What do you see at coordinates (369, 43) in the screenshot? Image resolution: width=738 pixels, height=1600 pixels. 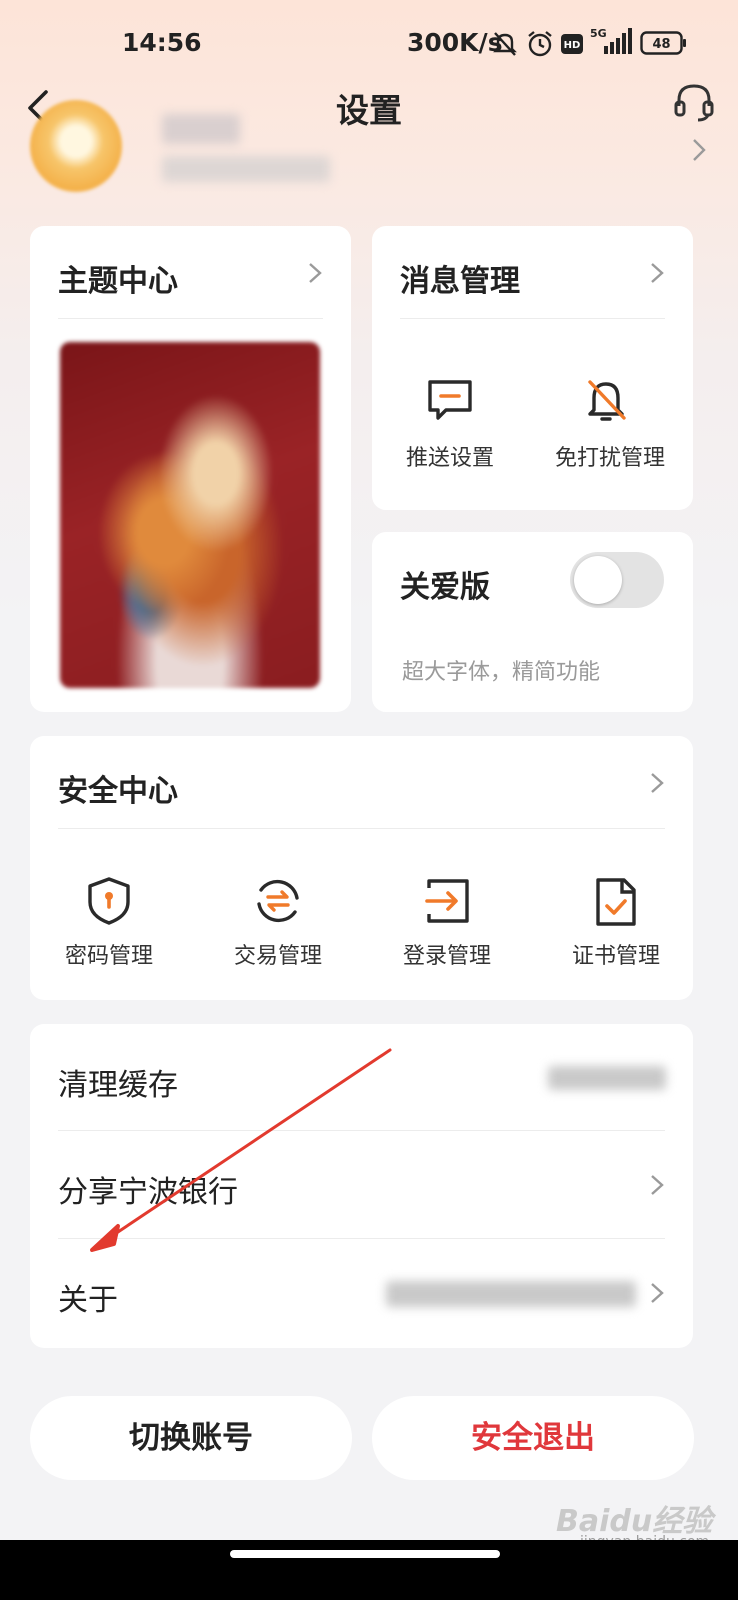 I see `status-bar: 14:56 300K/s HD 5G 48` at bounding box center [369, 43].